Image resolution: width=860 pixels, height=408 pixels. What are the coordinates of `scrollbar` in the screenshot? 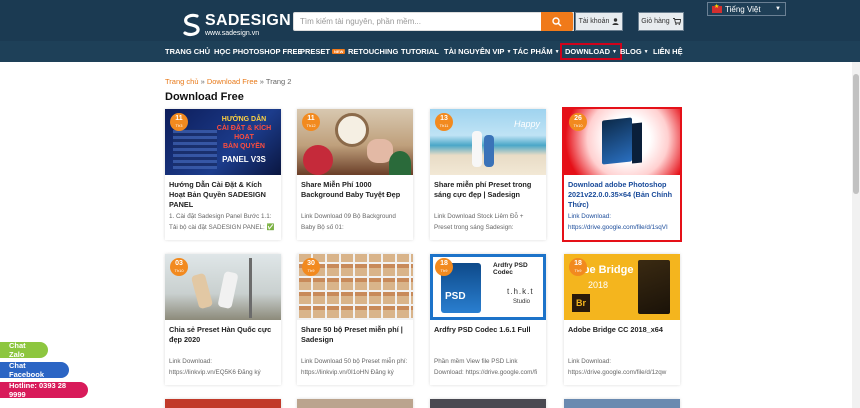 It's located at (856, 235).